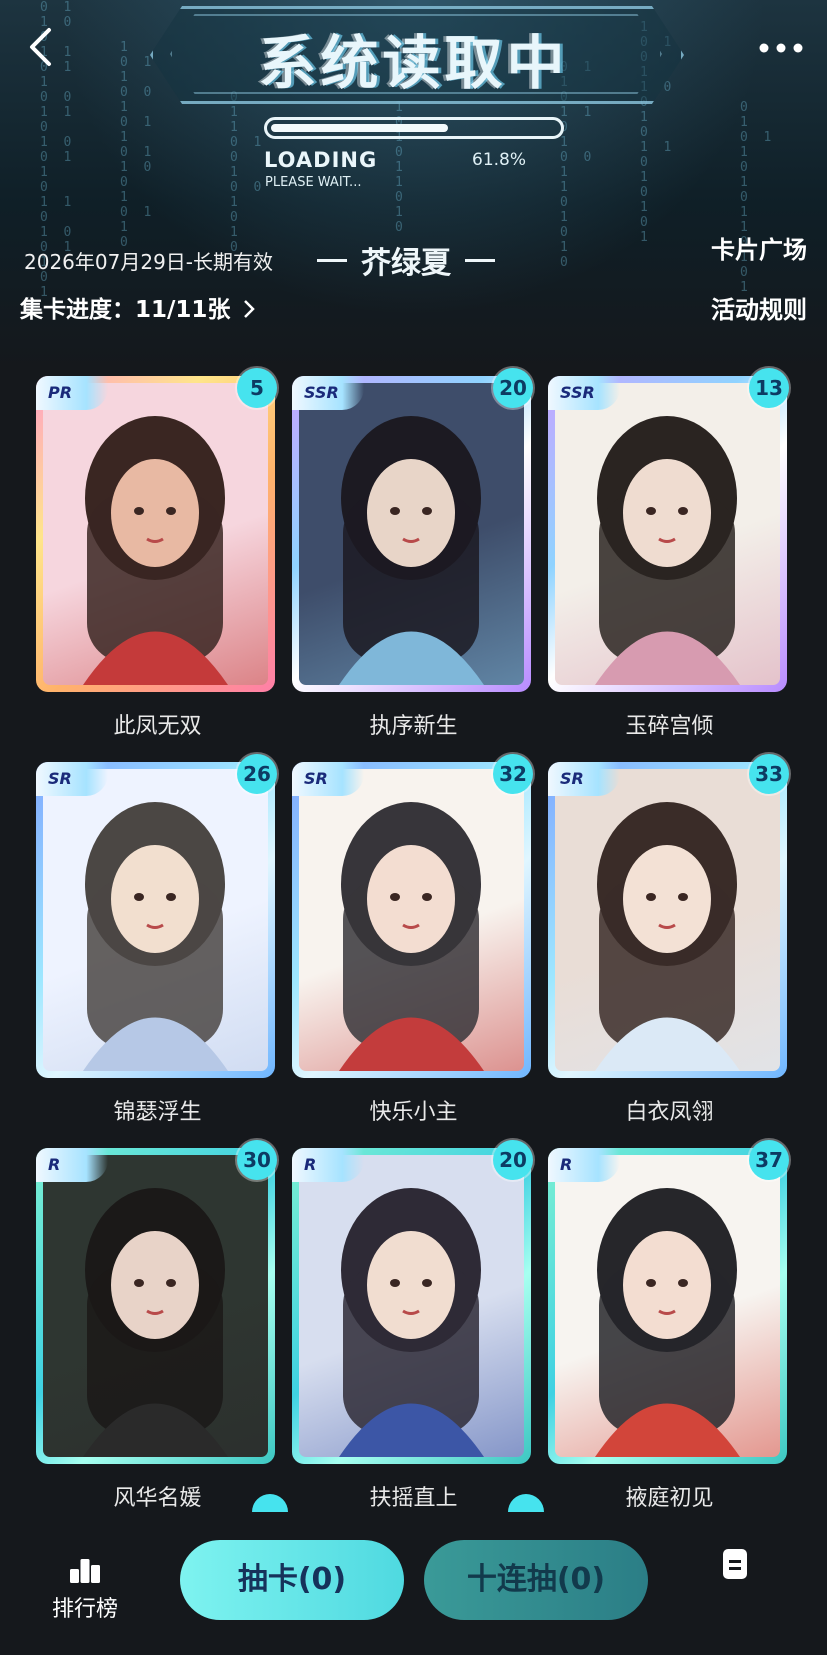 The image size is (827, 1655). What do you see at coordinates (321, 160) in the screenshot?
I see `loading-label: LOADING` at bounding box center [321, 160].